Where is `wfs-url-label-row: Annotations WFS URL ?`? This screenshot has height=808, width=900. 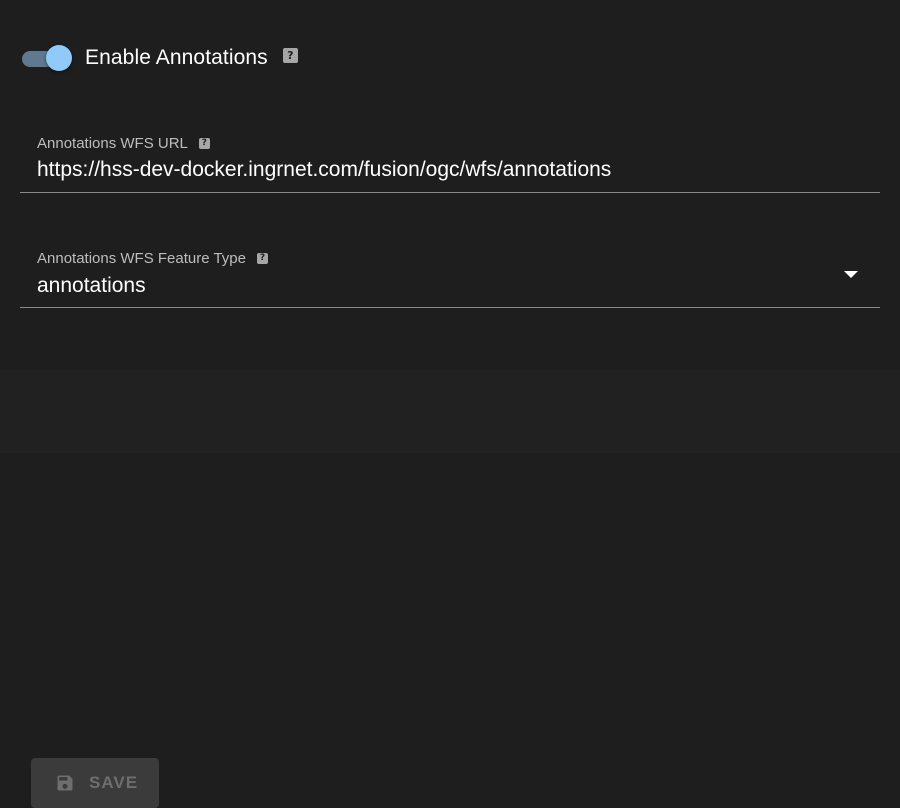
wfs-url-label-row: Annotations WFS URL ? is located at coordinates (123, 143).